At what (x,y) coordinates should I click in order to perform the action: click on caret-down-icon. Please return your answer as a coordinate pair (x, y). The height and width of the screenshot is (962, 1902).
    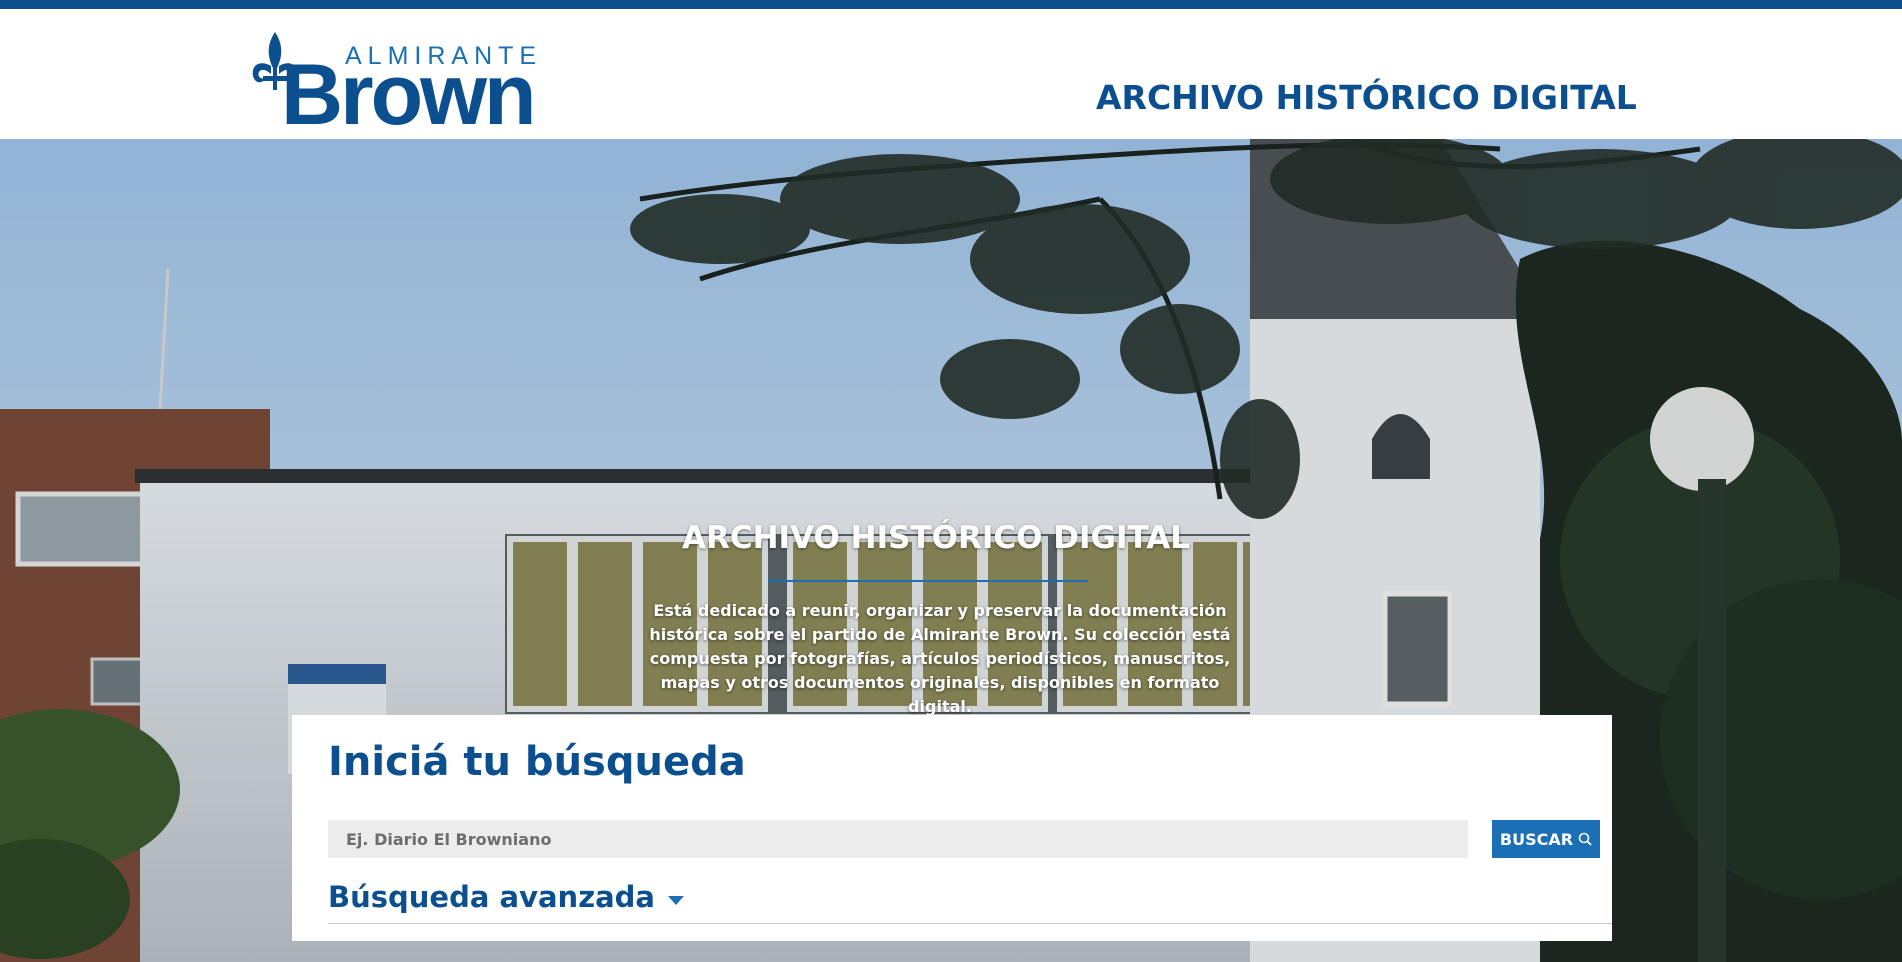
    Looking at the image, I should click on (675, 900).